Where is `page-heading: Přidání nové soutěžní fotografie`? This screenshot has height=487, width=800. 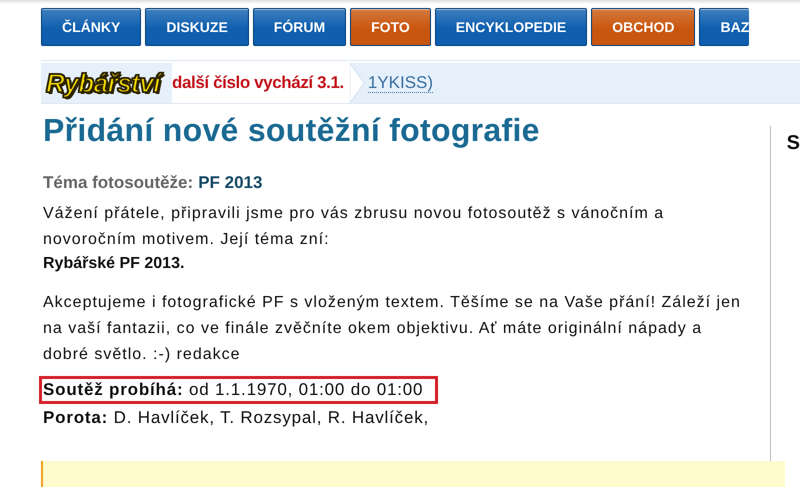 page-heading: Přidání nové soutěžní fotografie is located at coordinates (292, 130).